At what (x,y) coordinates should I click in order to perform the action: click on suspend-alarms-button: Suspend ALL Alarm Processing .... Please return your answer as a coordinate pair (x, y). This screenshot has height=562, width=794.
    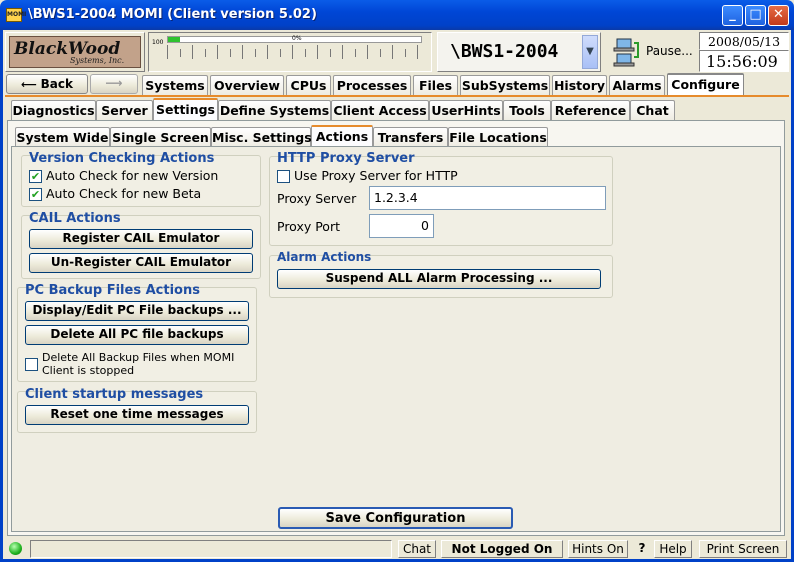
    Looking at the image, I should click on (439, 279).